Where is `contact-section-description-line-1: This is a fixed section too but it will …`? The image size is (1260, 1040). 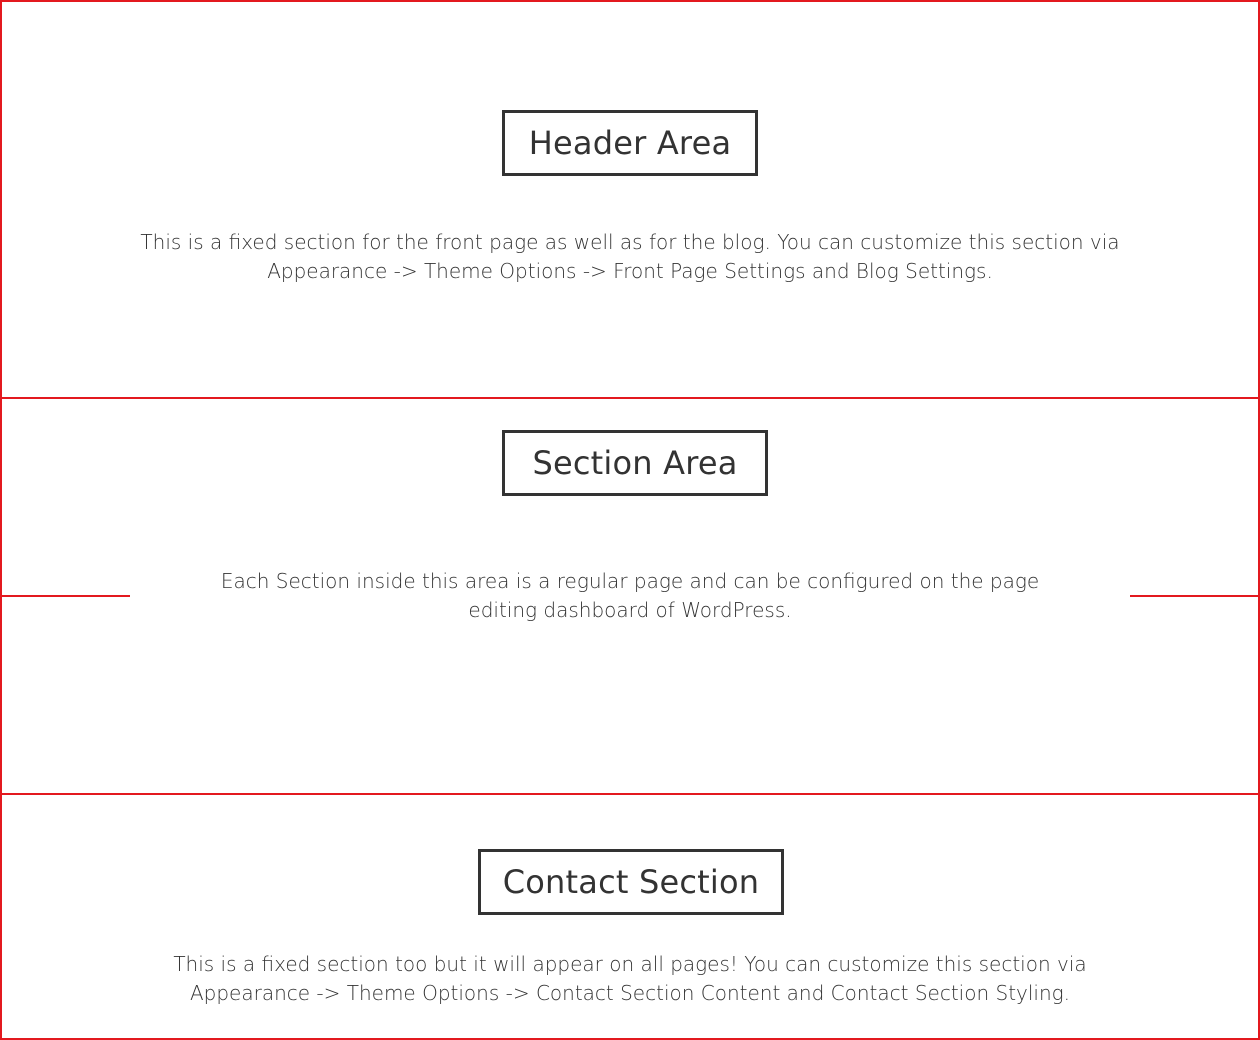 contact-section-description-line-1: This is a fixed section too but it will … is located at coordinates (630, 964).